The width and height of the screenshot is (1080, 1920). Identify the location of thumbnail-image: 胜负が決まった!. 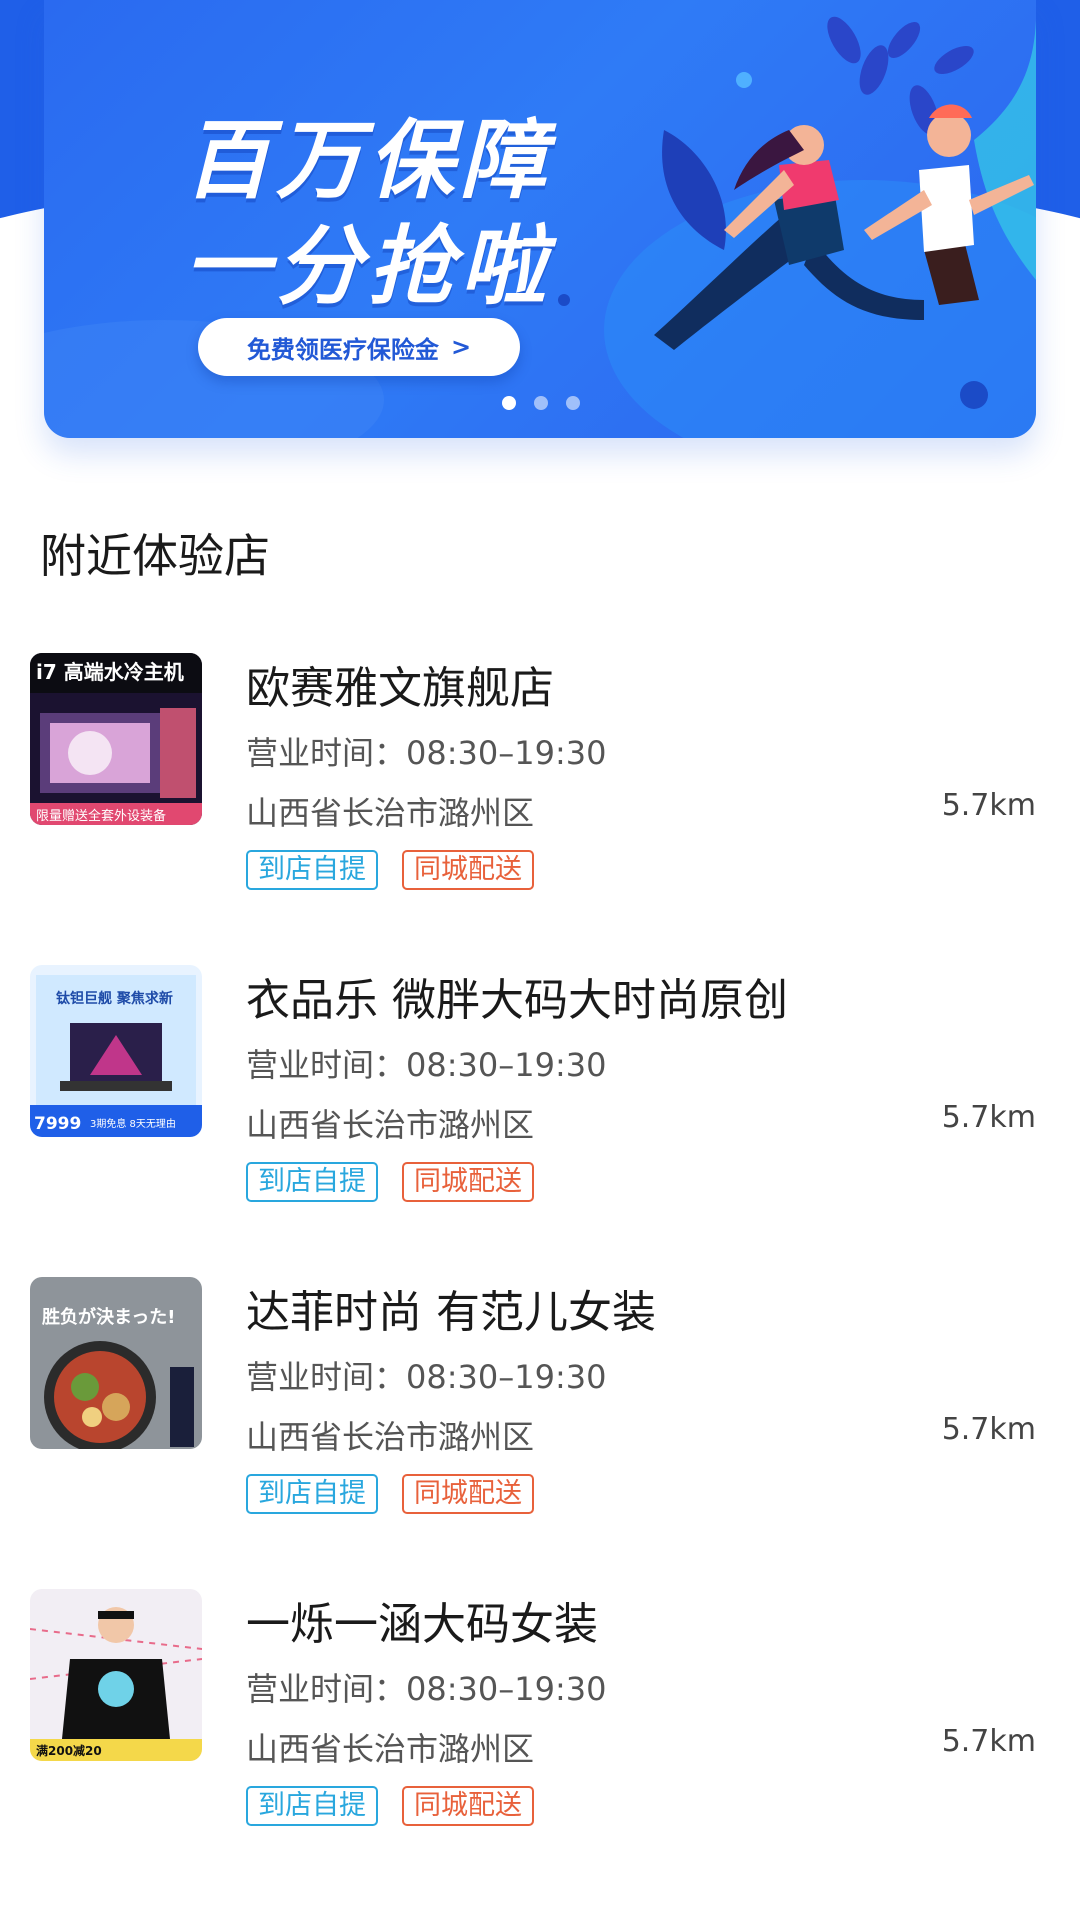
(116, 1363).